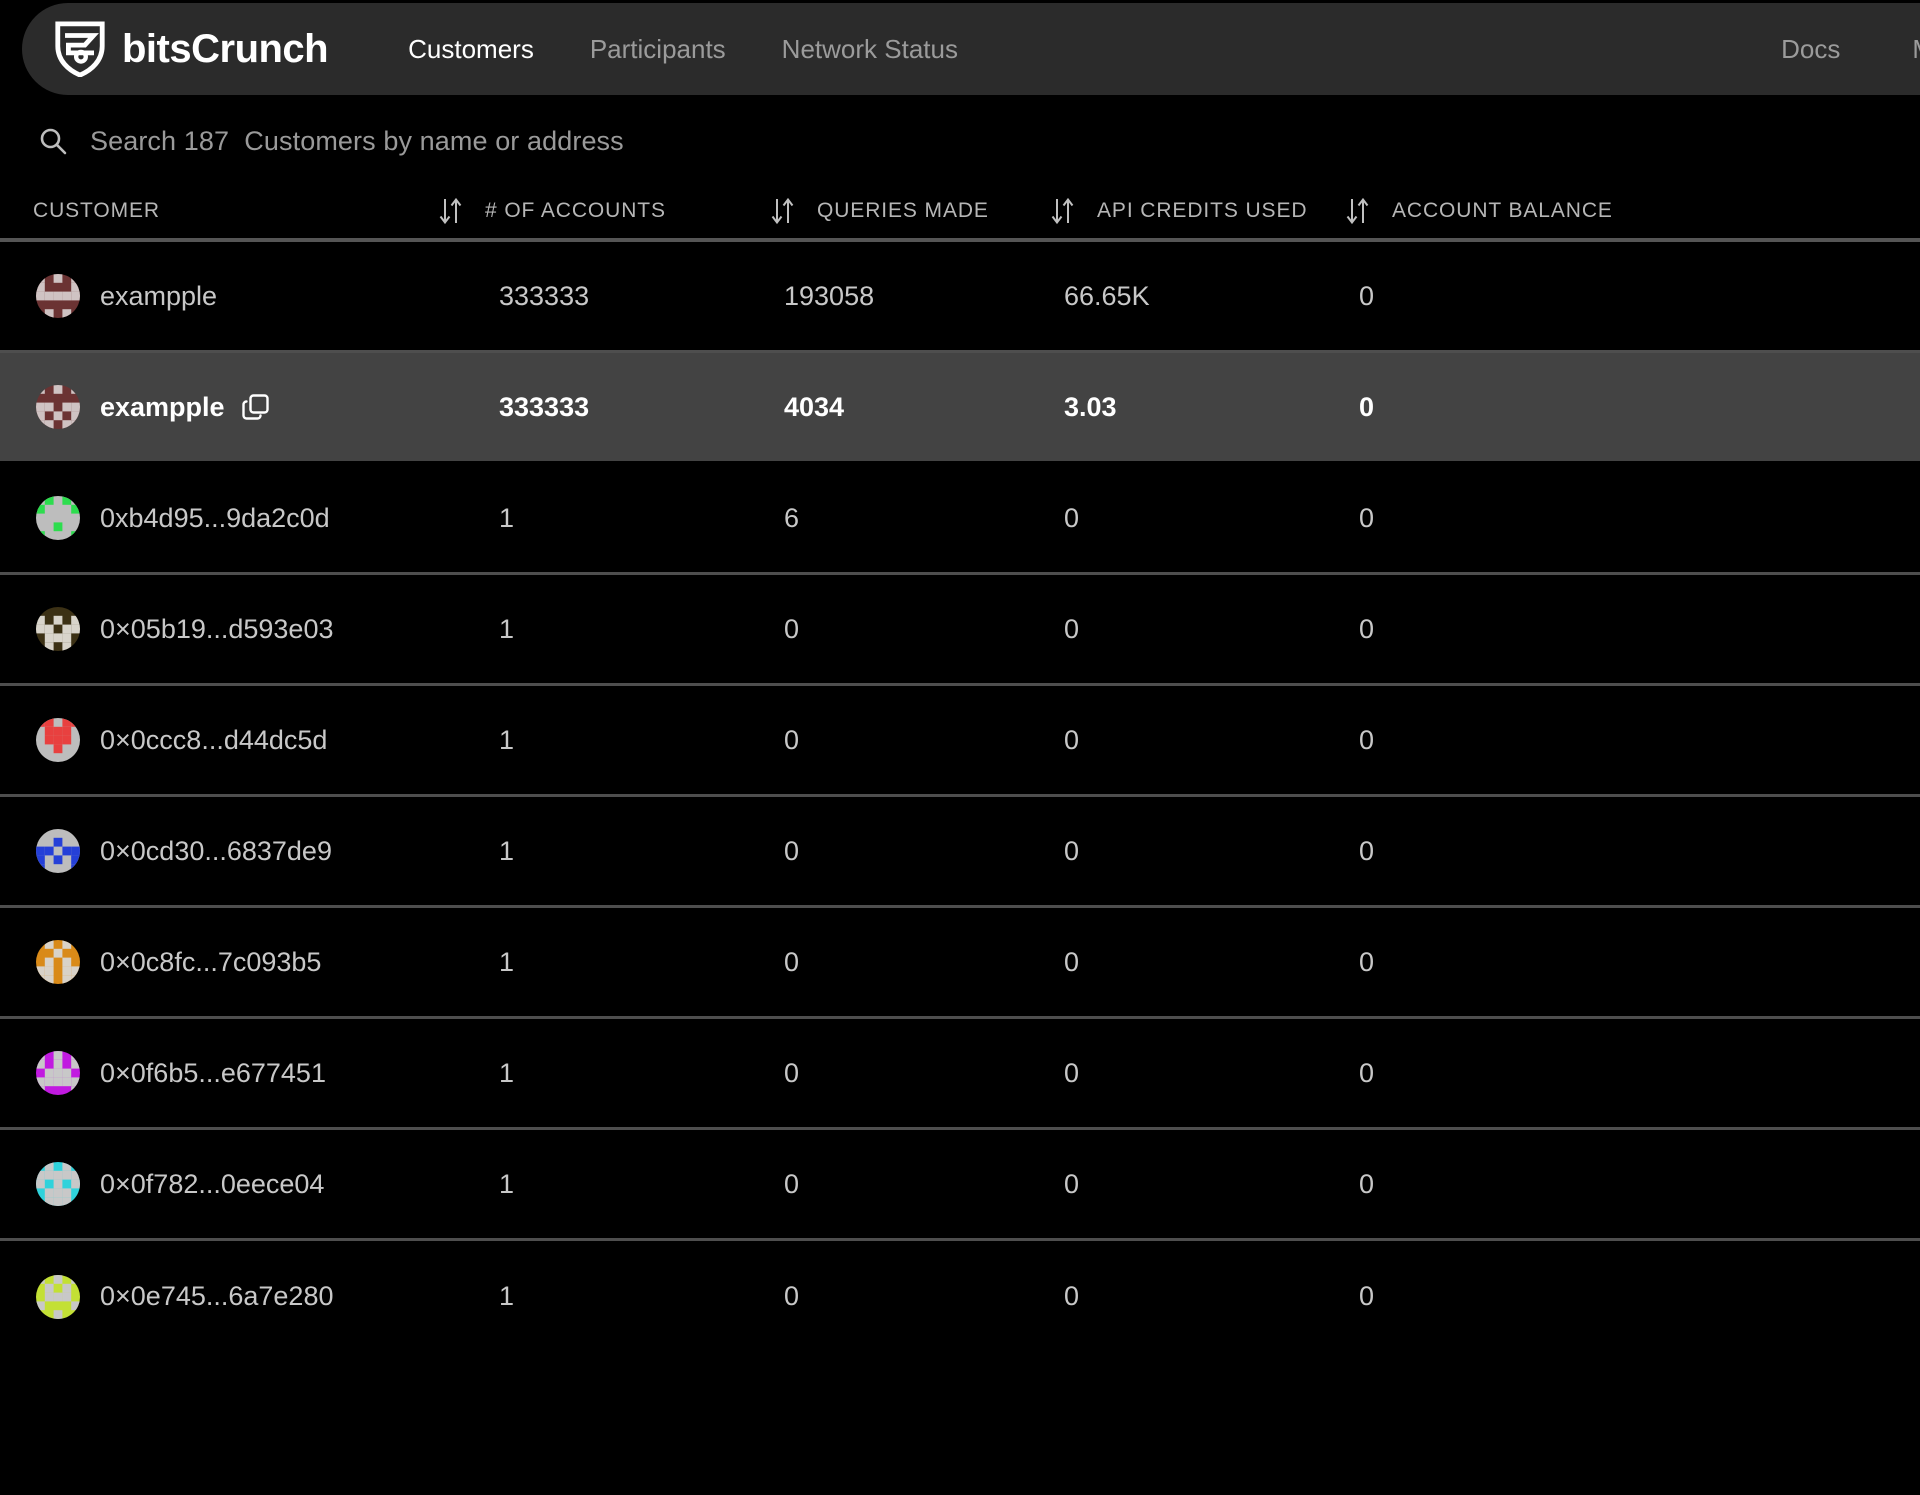 This screenshot has height=1495, width=1920. What do you see at coordinates (540, 141) in the screenshot?
I see `search-input` at bounding box center [540, 141].